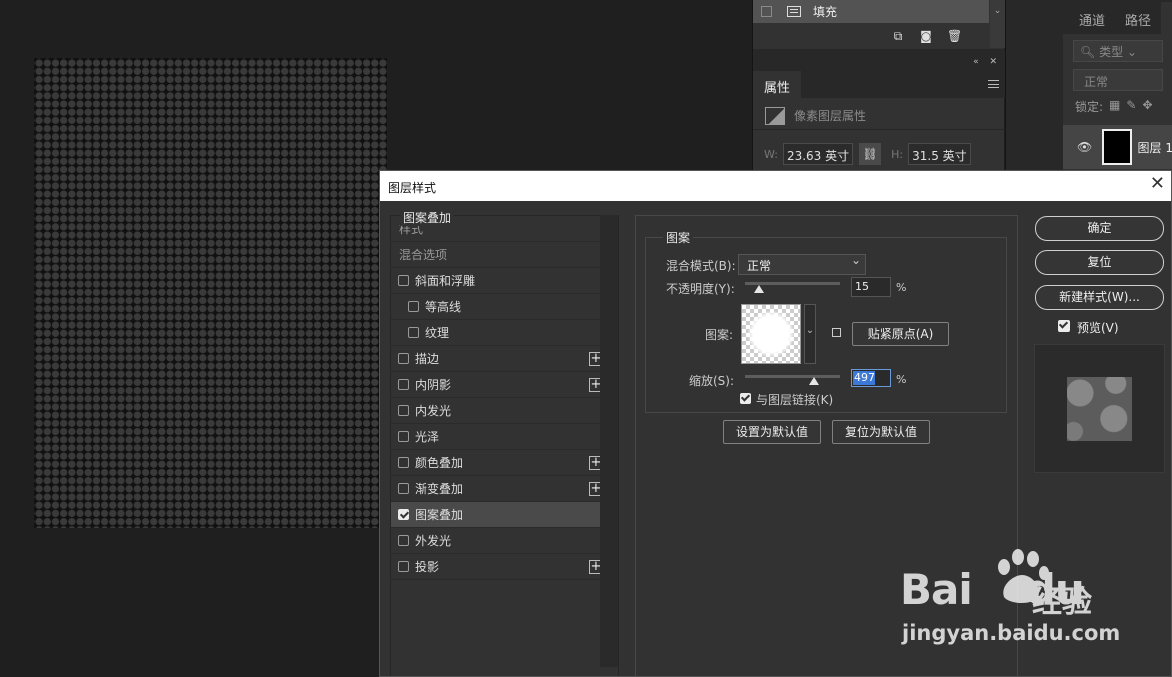  I want to click on link-icon: ⛓, so click(870, 154).